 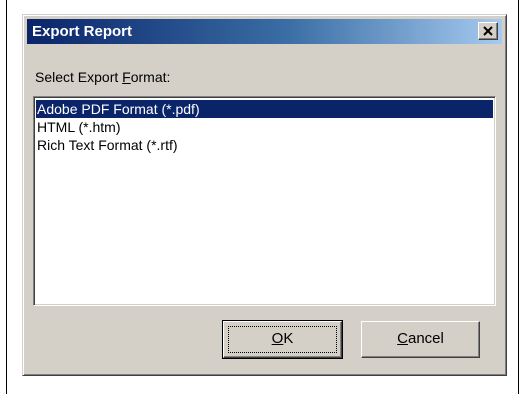 What do you see at coordinates (264, 31) in the screenshot?
I see `title-bar: Export Report` at bounding box center [264, 31].